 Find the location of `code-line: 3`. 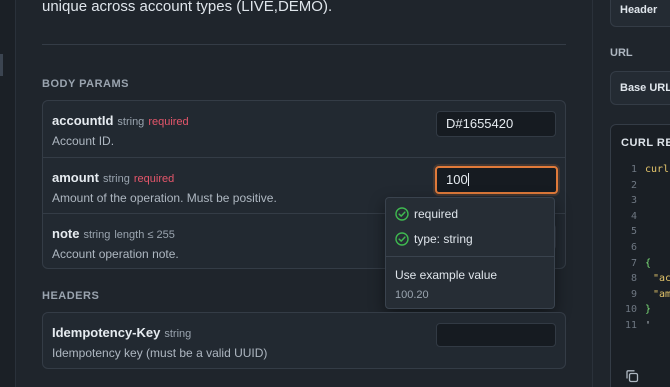

code-line: 3 is located at coordinates (640, 202).